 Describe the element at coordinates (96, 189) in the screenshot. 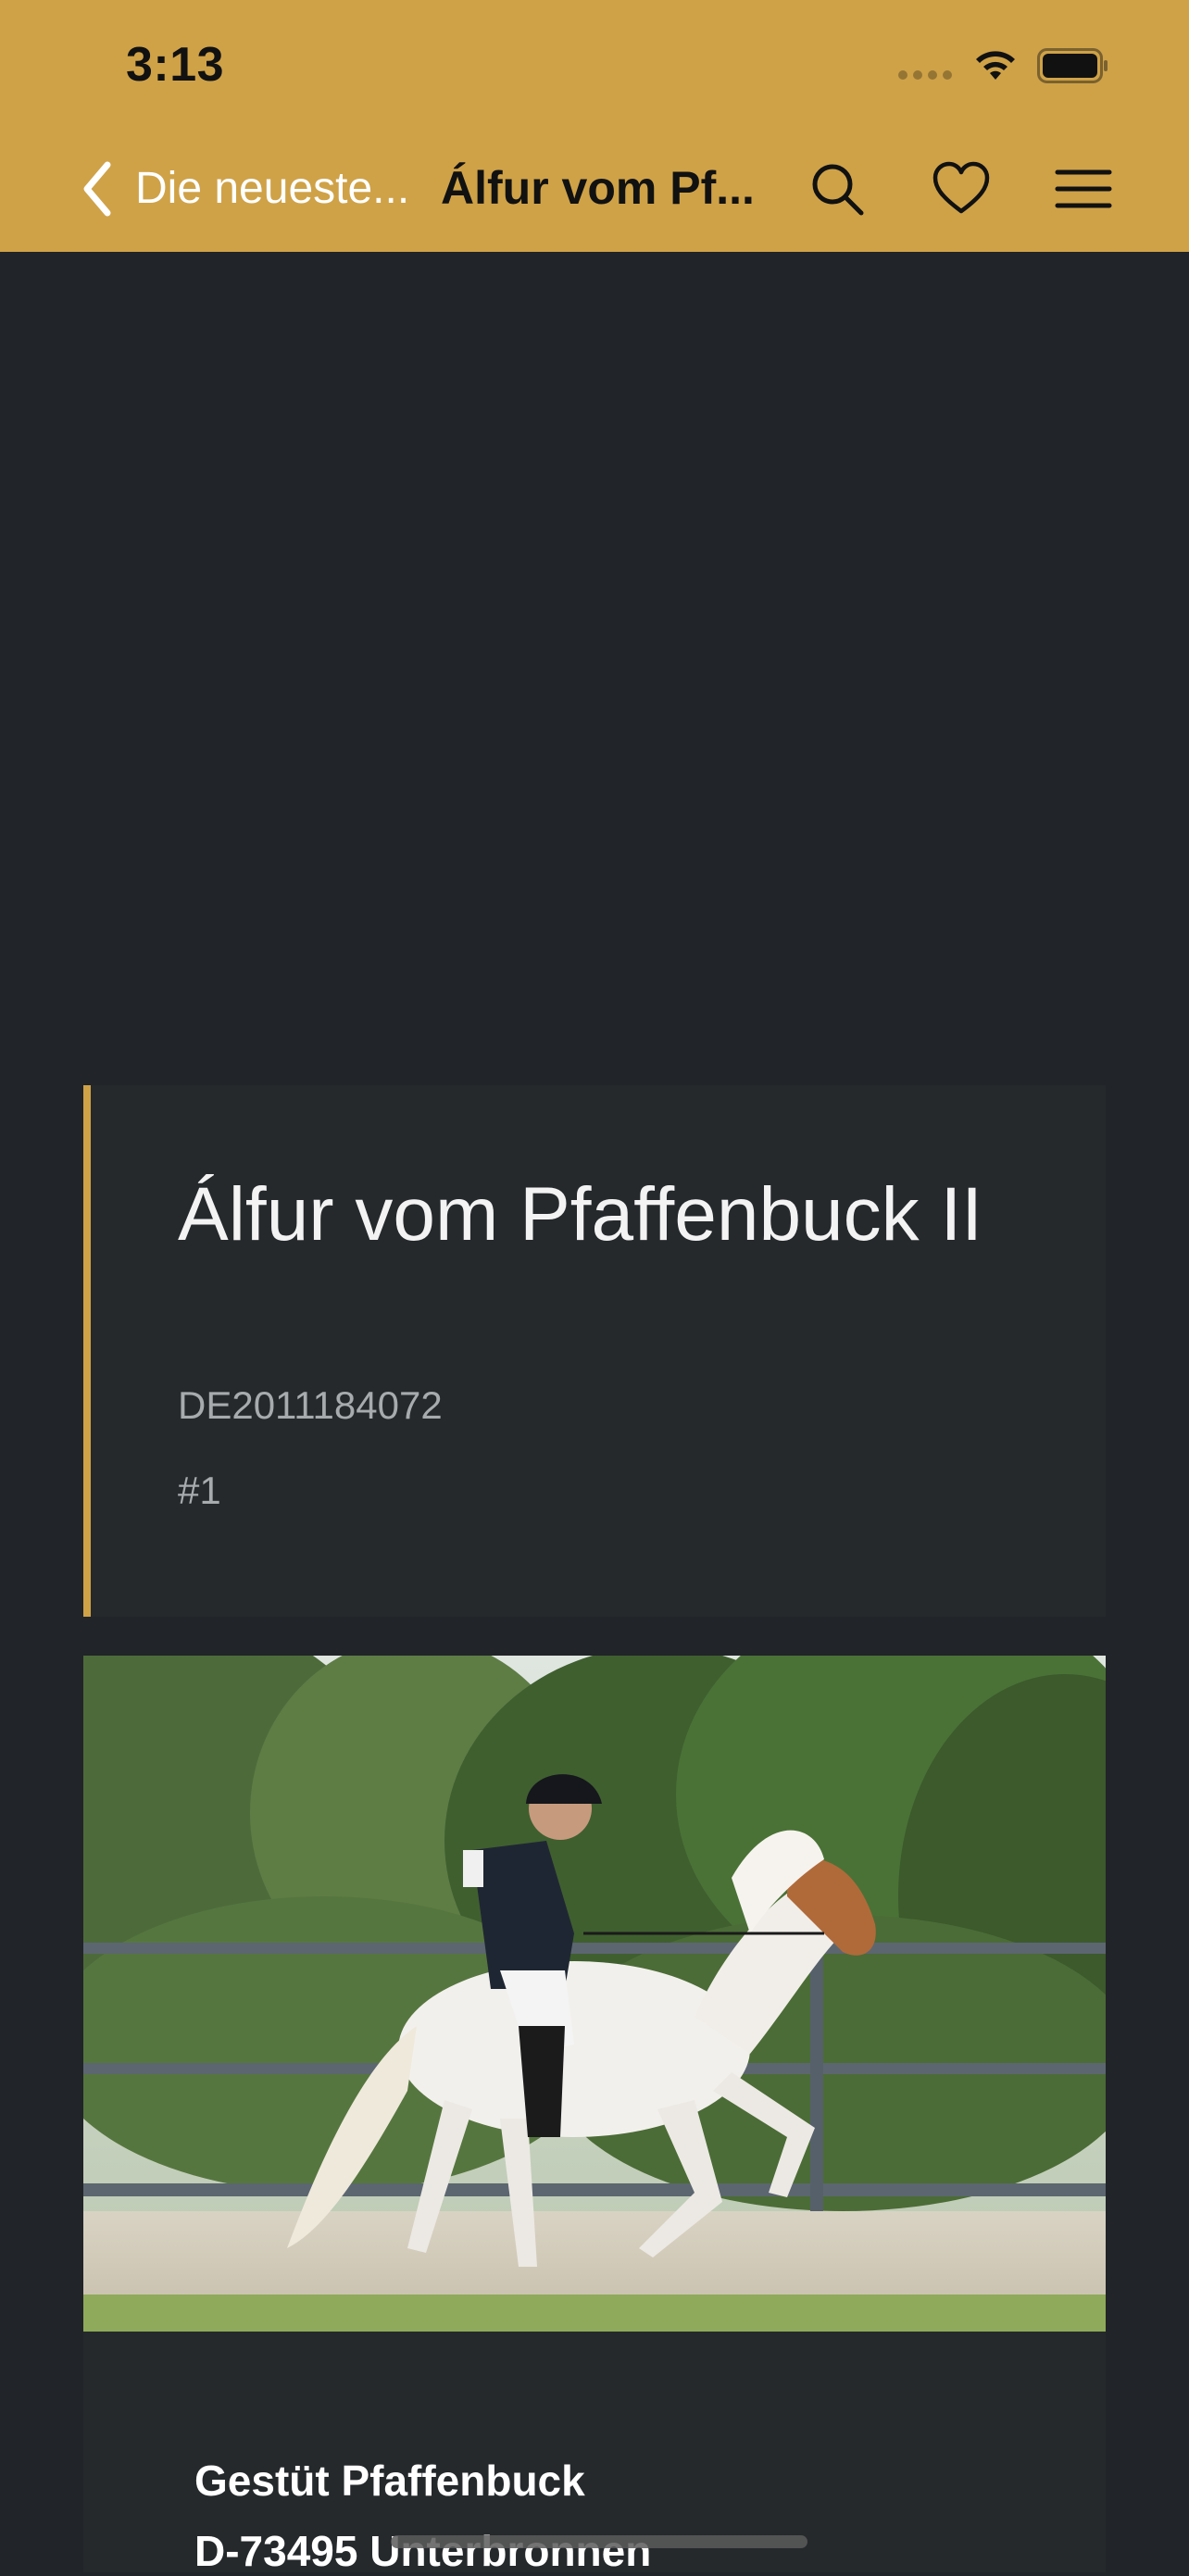

I see `back-chevron-icon` at that location.